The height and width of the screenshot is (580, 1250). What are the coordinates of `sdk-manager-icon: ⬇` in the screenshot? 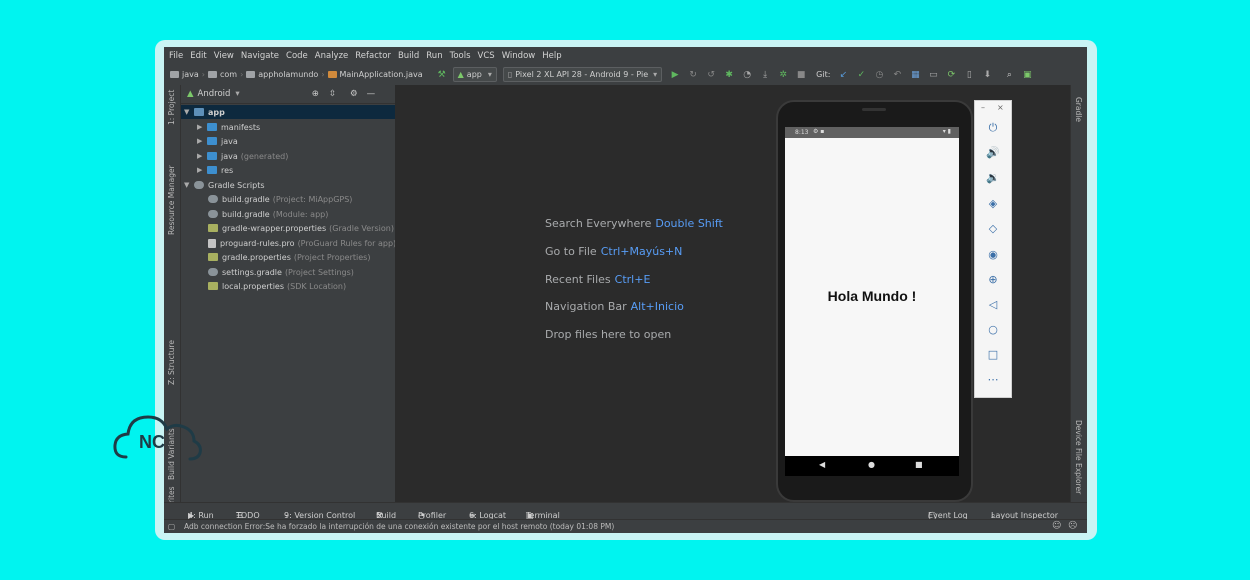 It's located at (987, 75).